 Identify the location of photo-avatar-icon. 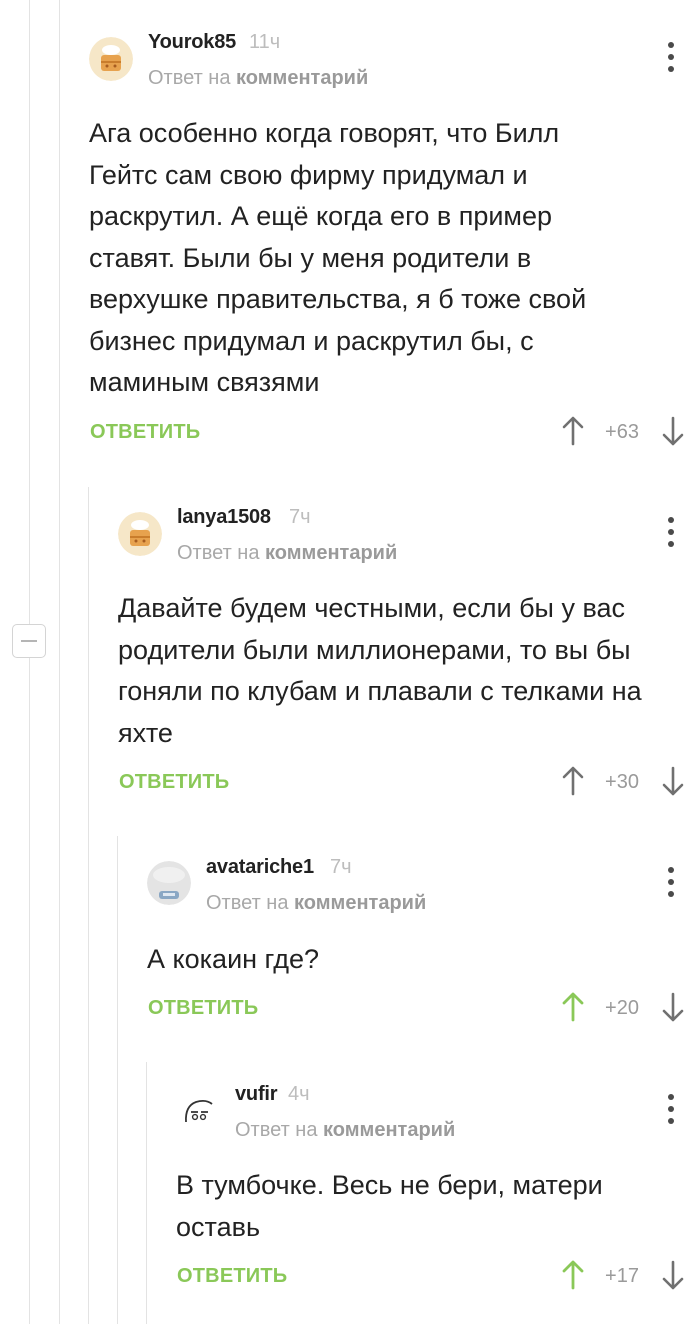
(169, 883).